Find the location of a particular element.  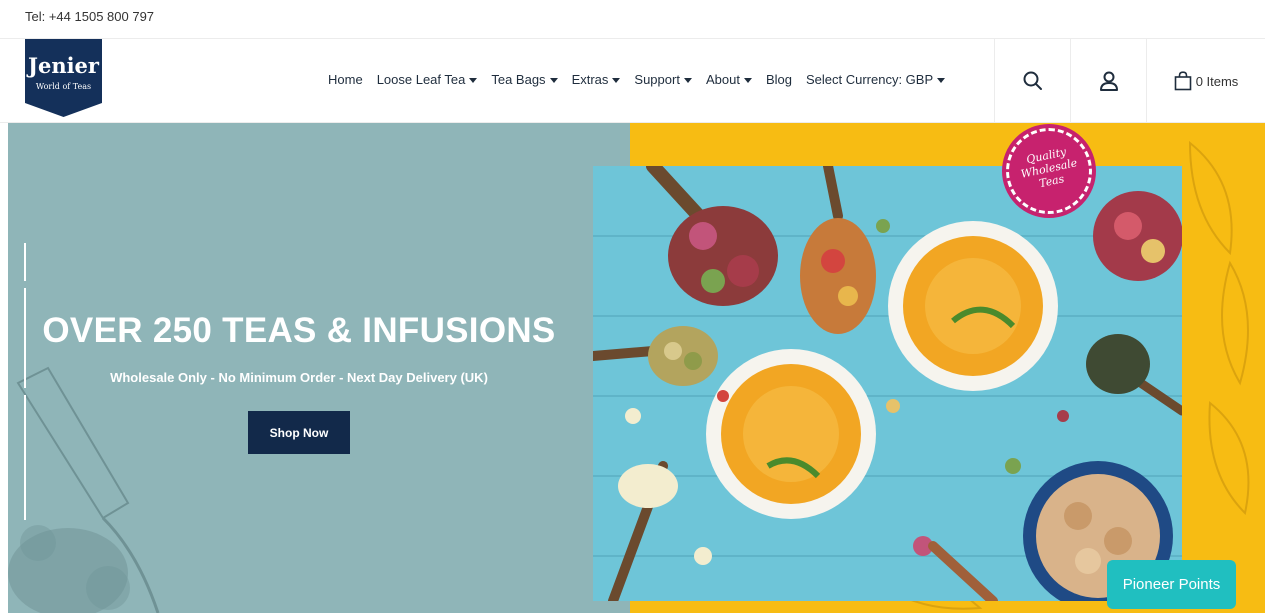

nav-blog-label: Blog is located at coordinates (778, 79).